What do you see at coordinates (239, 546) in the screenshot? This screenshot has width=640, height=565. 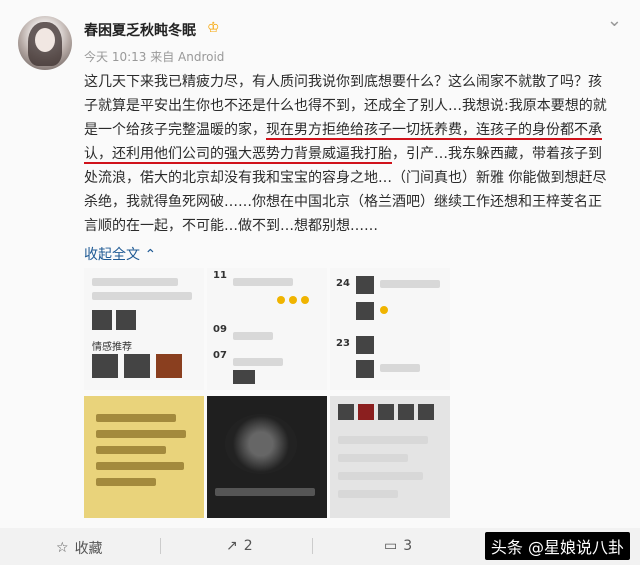 I see `repost-button: ↗ 2` at bounding box center [239, 546].